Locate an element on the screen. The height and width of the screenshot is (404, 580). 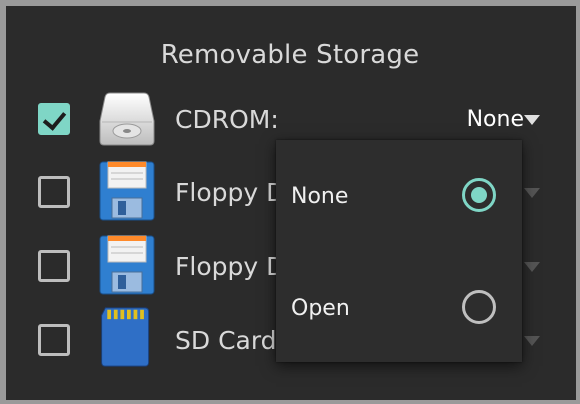
option-label: None is located at coordinates (320, 196).